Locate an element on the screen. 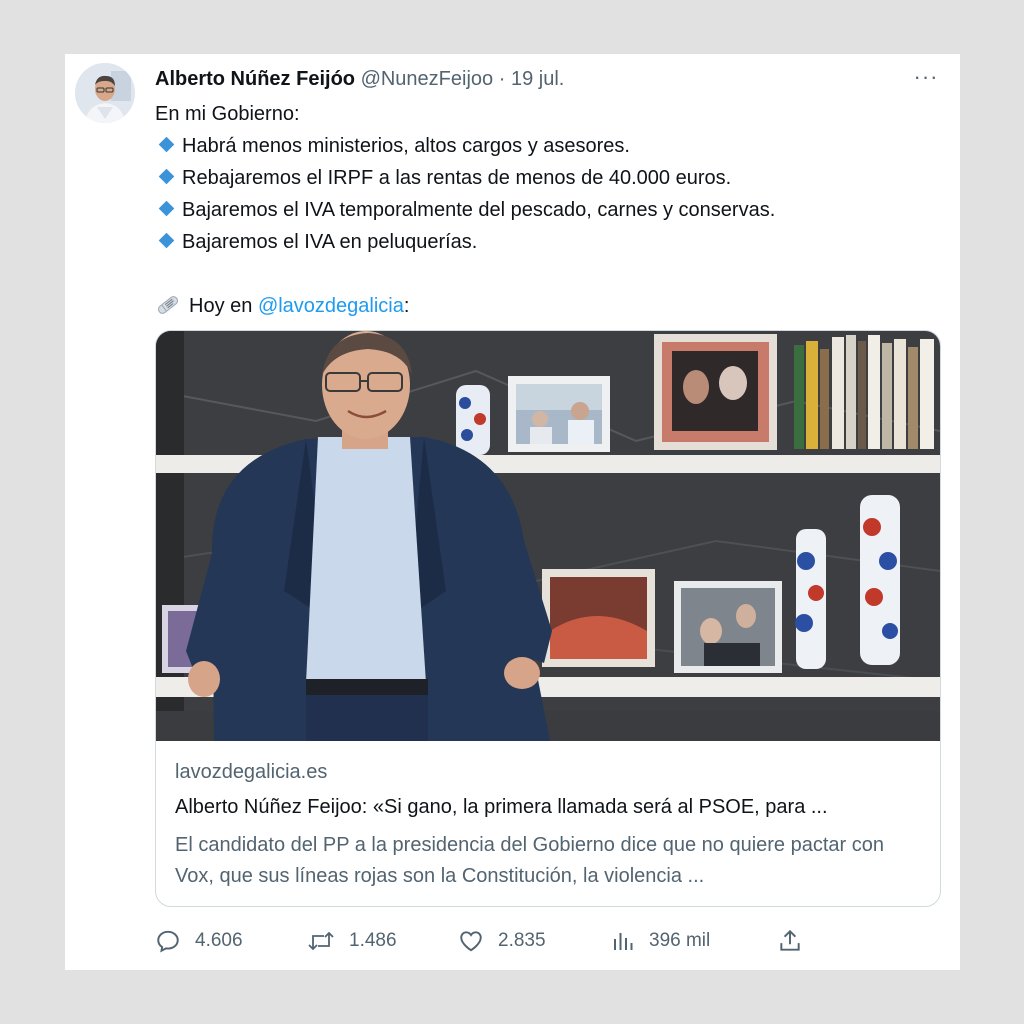 This screenshot has width=1024, height=1024. news-line: Hoy en @lavozdegalicia: is located at coordinates (545, 306).